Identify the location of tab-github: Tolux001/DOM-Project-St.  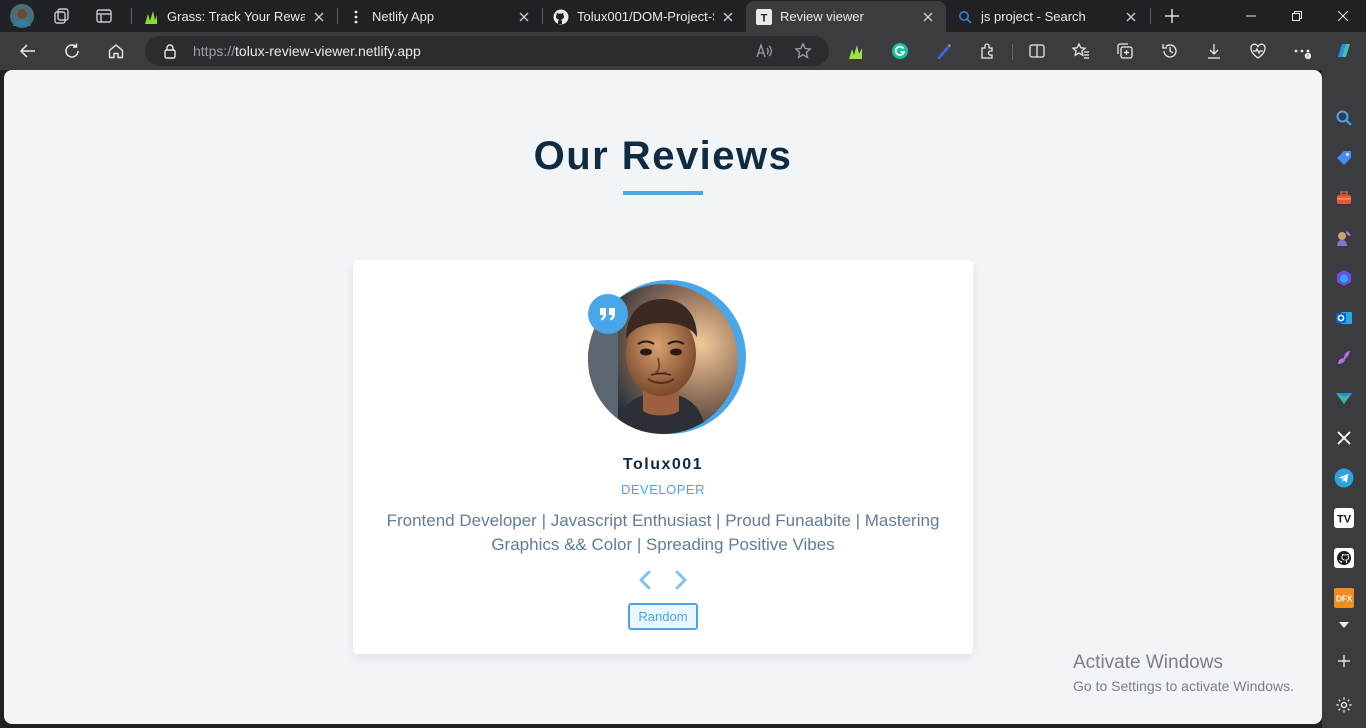
(644, 16).